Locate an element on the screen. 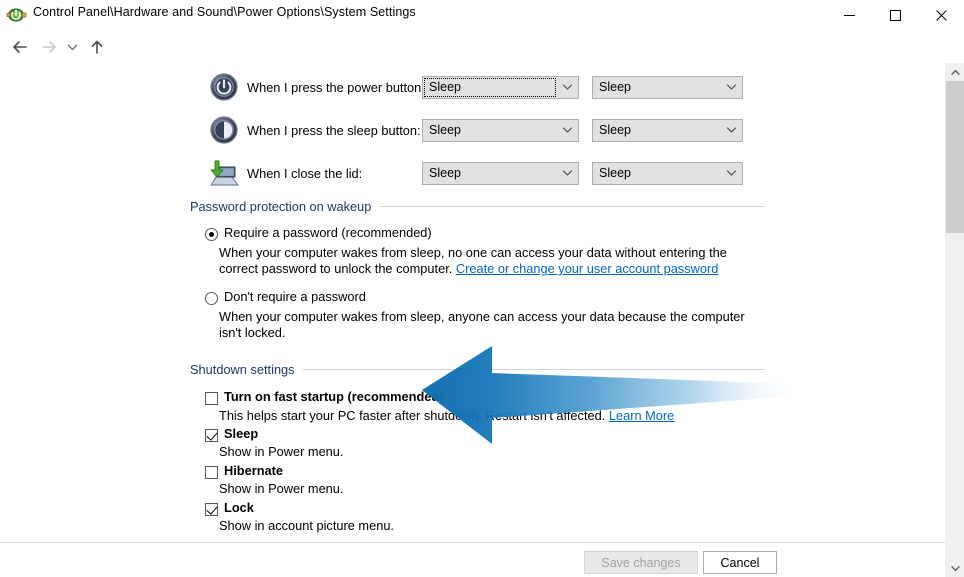  close-lid-on-battery-dropdown: Sleep is located at coordinates (500, 173).